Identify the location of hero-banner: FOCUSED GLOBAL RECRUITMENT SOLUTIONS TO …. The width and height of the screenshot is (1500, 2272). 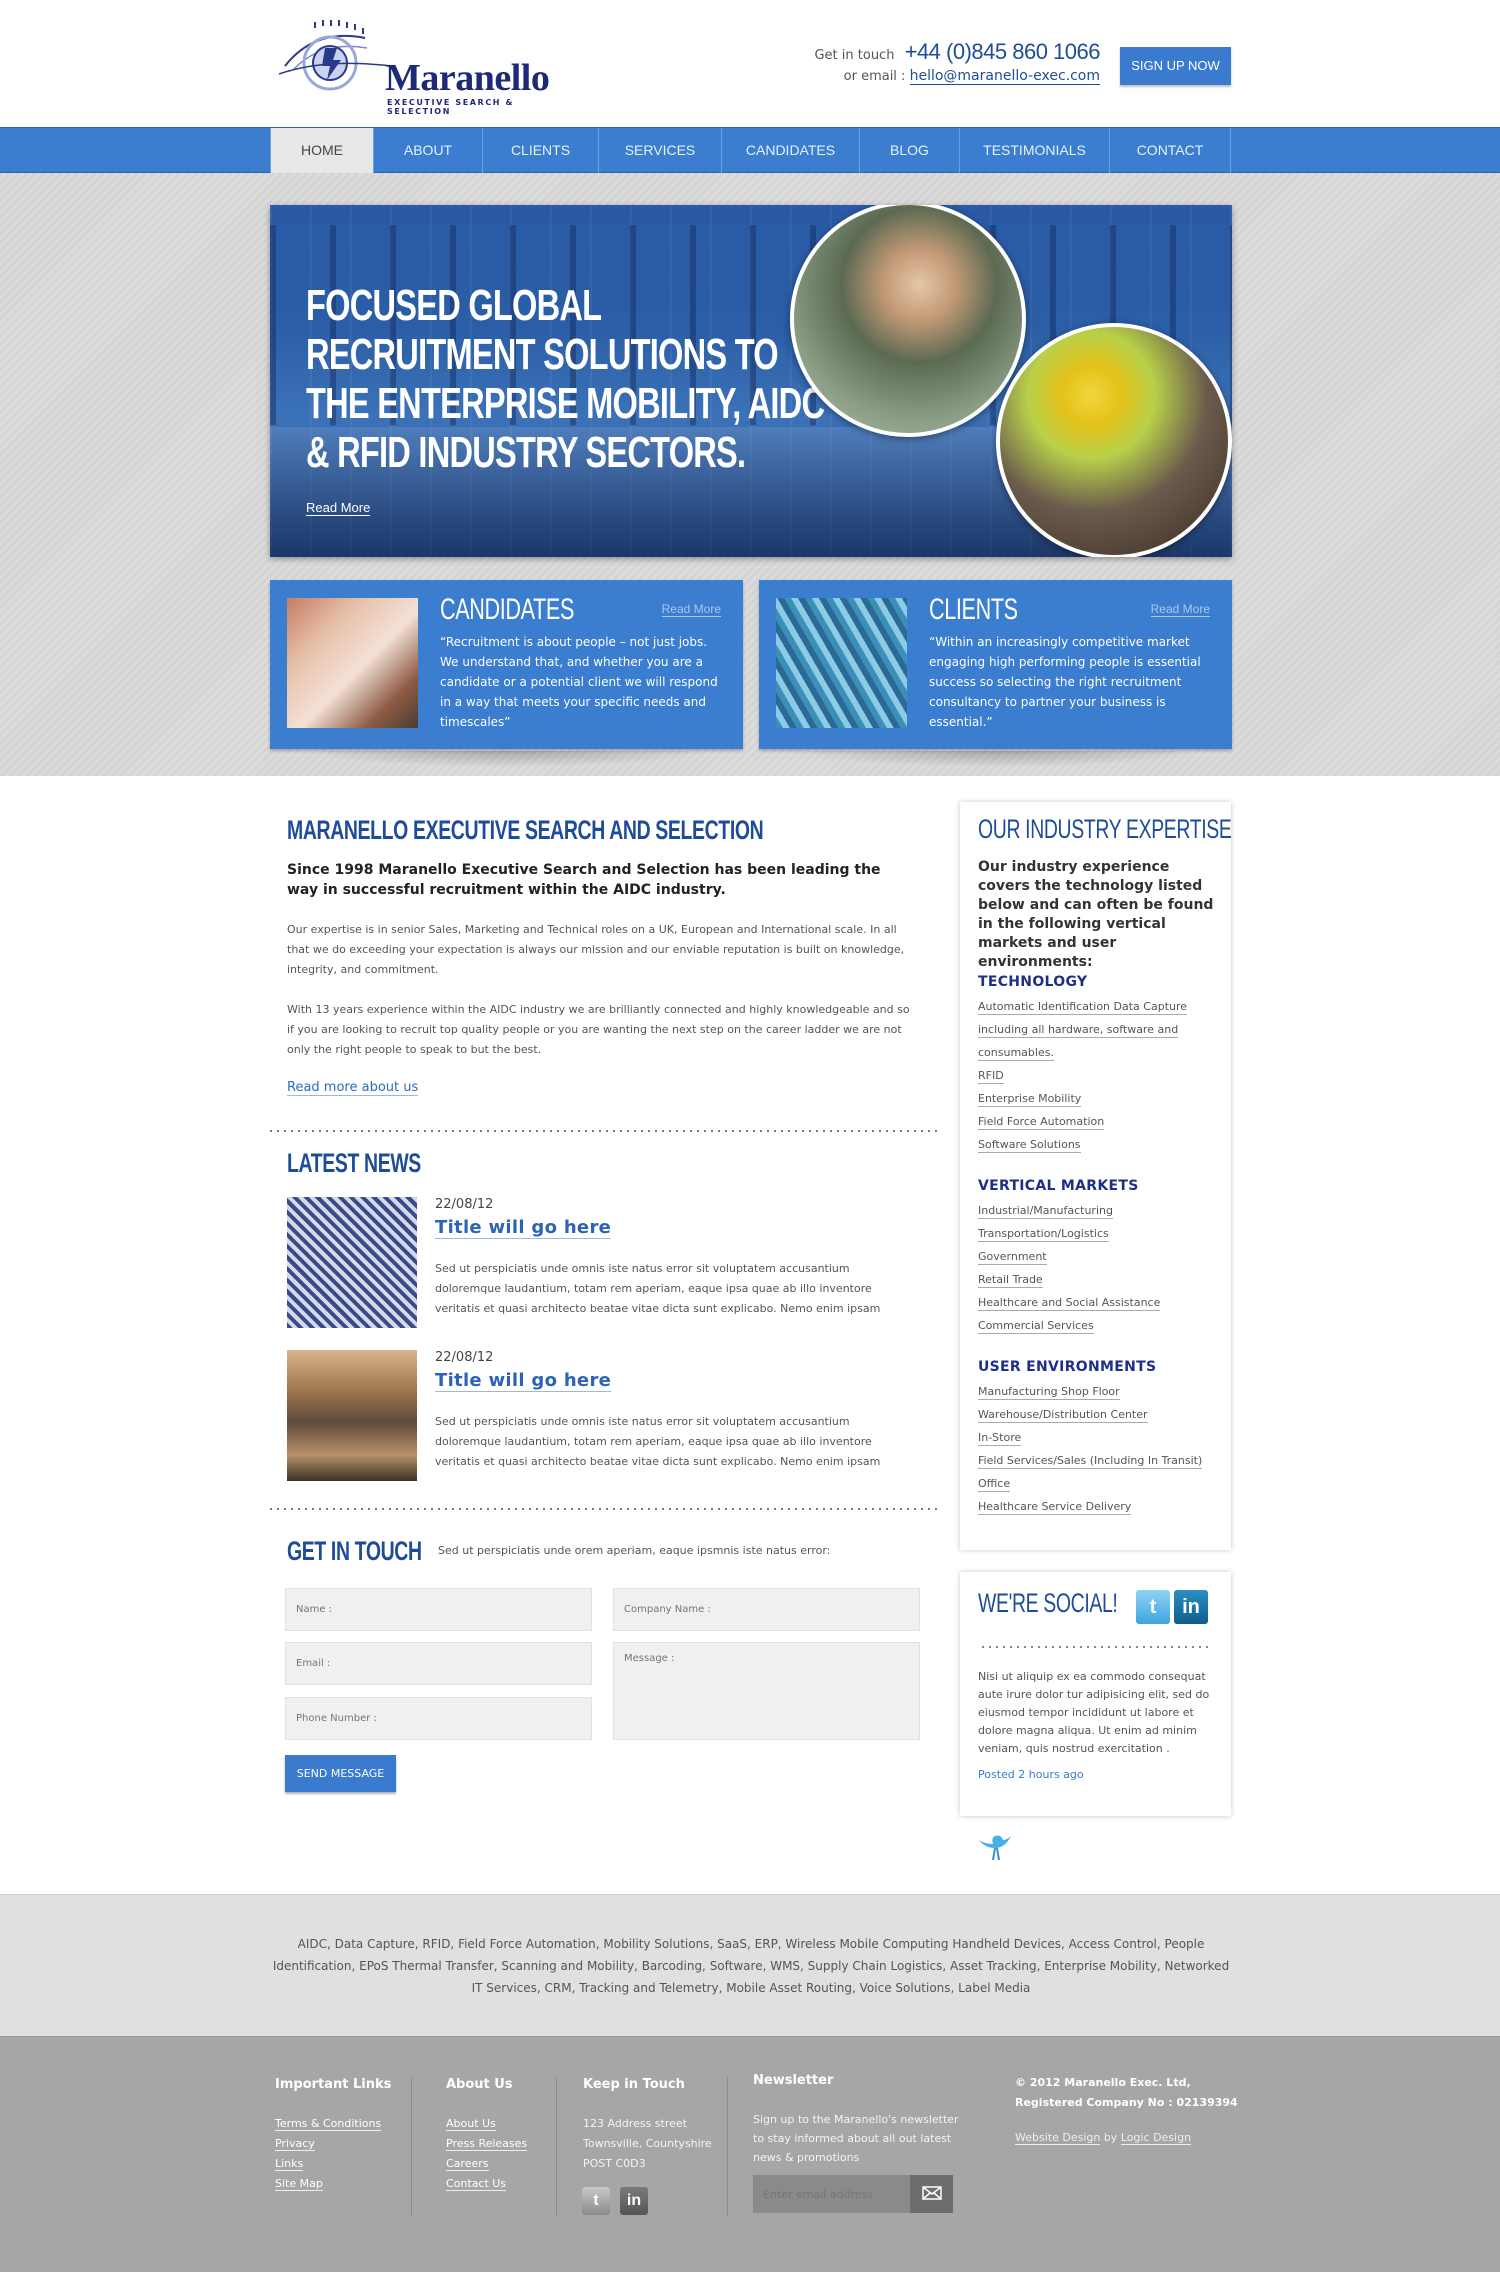
(751, 381).